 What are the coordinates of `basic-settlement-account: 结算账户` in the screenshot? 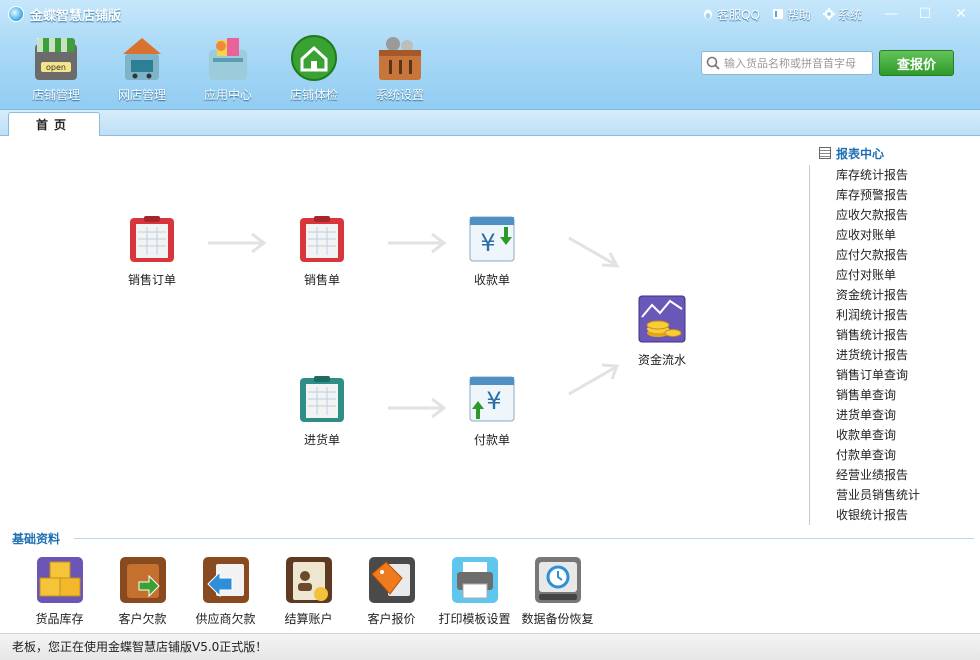 It's located at (308, 591).